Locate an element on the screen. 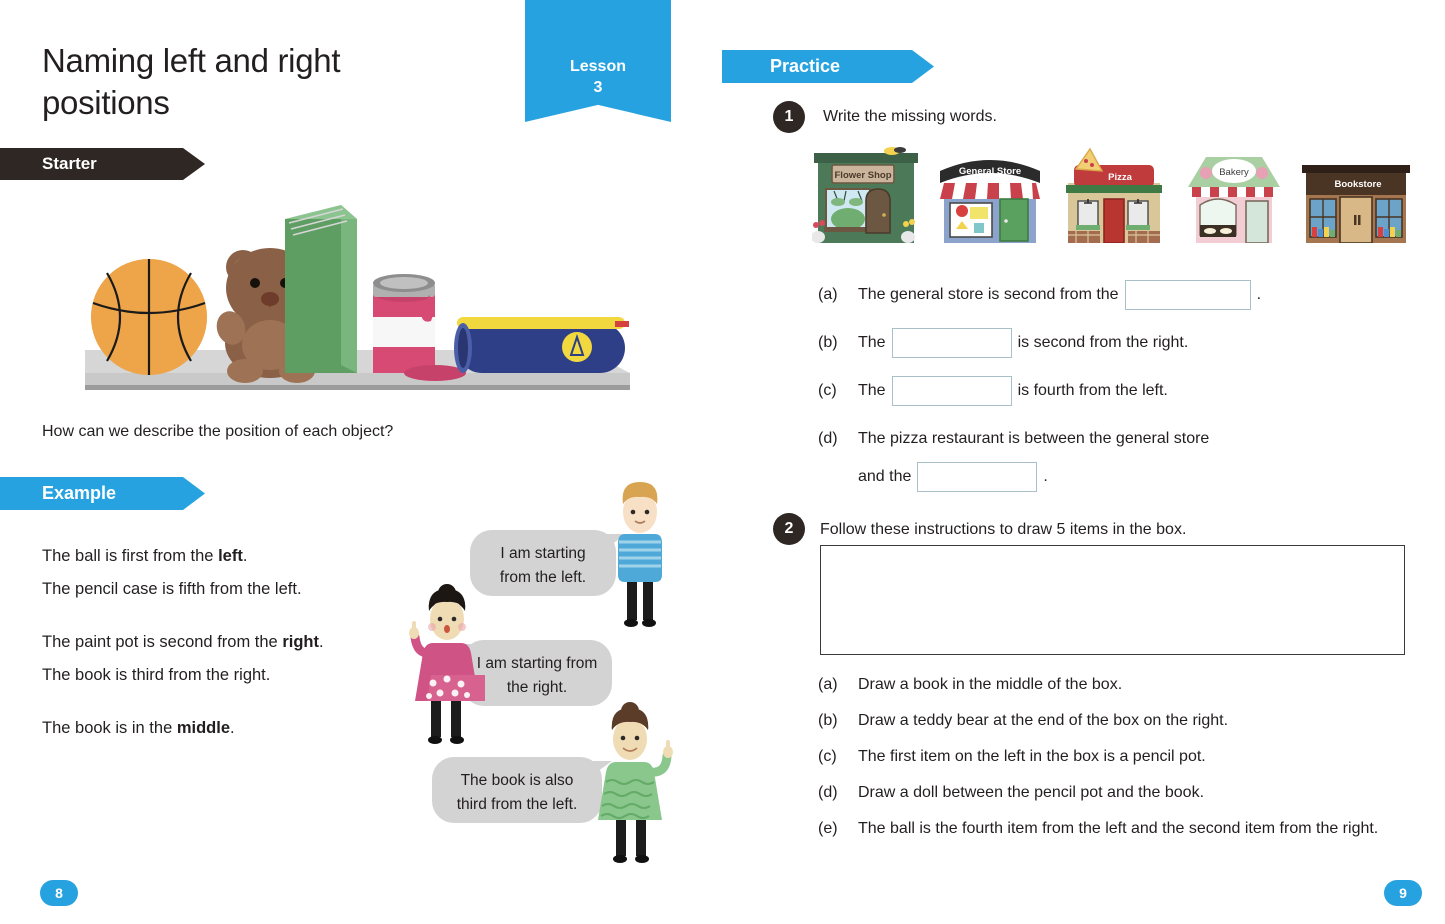 The height and width of the screenshot is (924, 1445). answer-box-1b is located at coordinates (951, 343).